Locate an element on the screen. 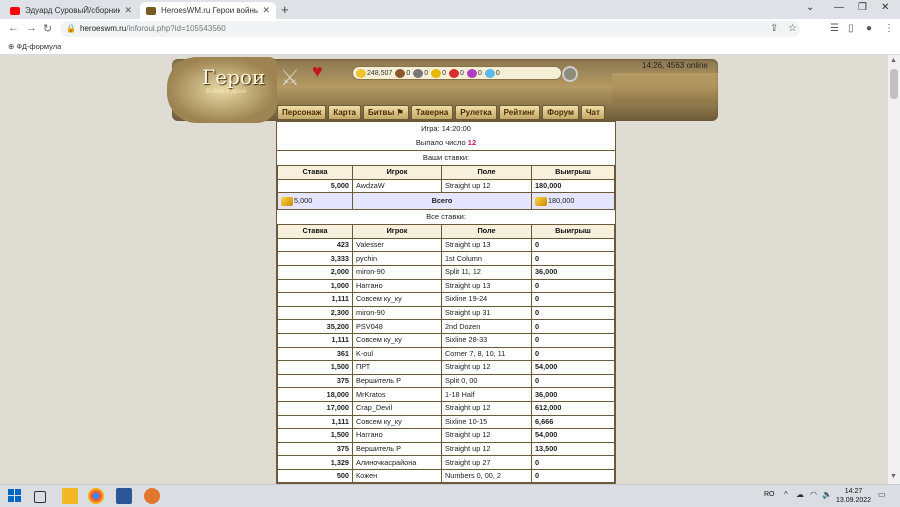 The height and width of the screenshot is (507, 900). url-field: 🔒 heroeswm.ru/inforoul.php?id=105543560 is located at coordinates (430, 29).